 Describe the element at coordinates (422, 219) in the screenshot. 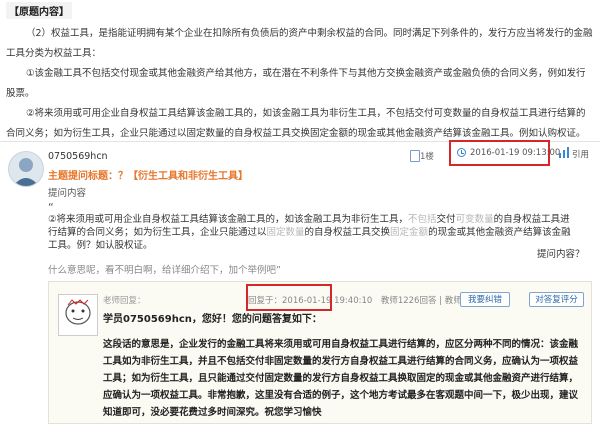

I see `question-text-faded: 不包括` at that location.